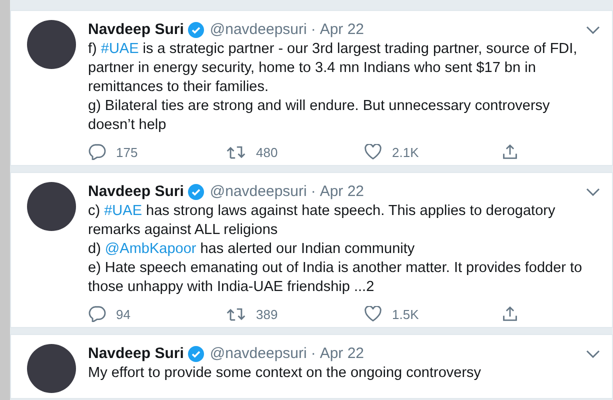  What do you see at coordinates (405, 152) in the screenshot?
I see `like-count: 2.1K` at bounding box center [405, 152].